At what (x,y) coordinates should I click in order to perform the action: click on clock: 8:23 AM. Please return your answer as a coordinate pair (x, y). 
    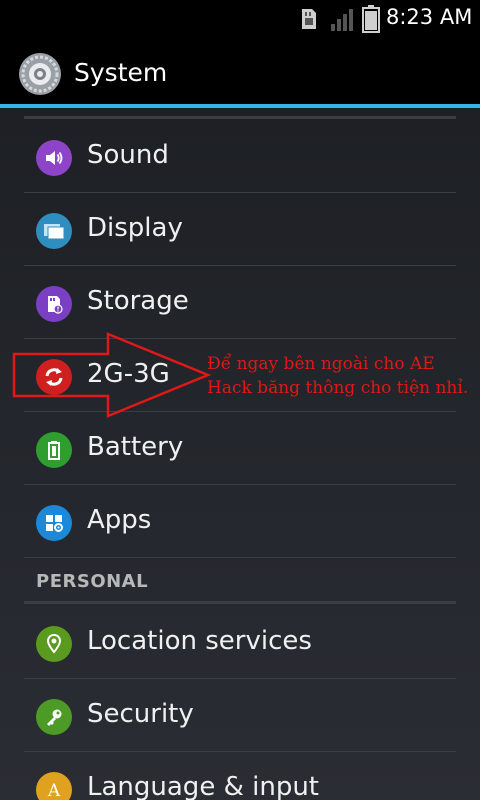
    Looking at the image, I should click on (429, 17).